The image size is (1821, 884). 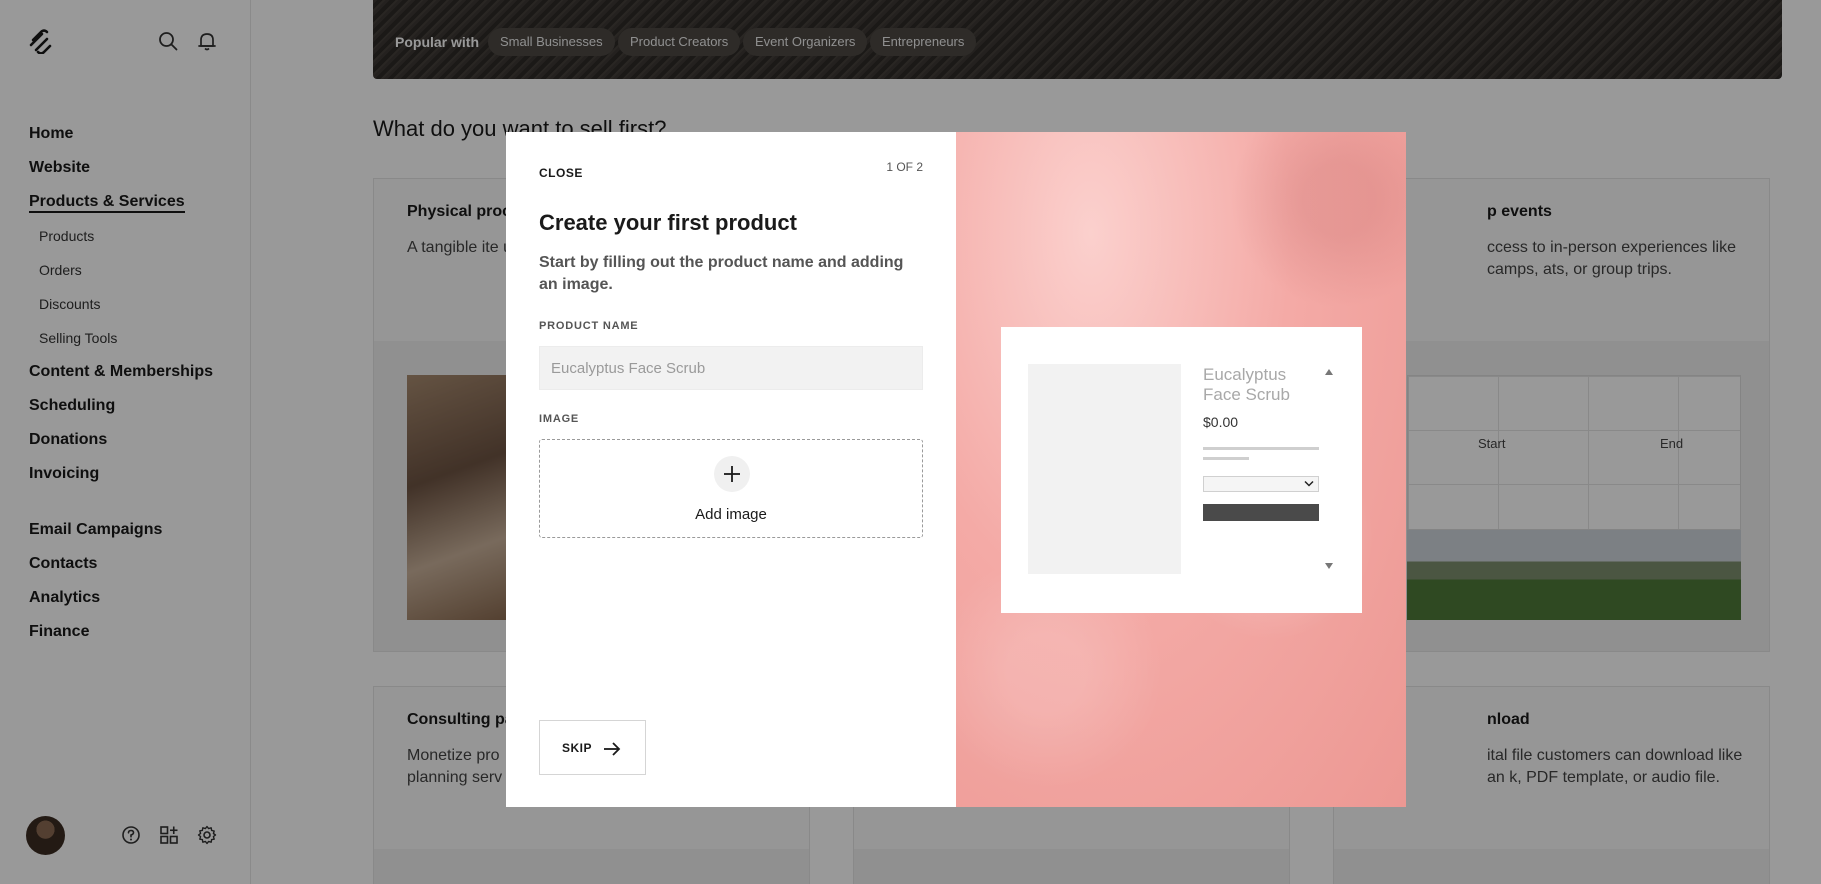 I want to click on scroll-up-icon, so click(x=1329, y=372).